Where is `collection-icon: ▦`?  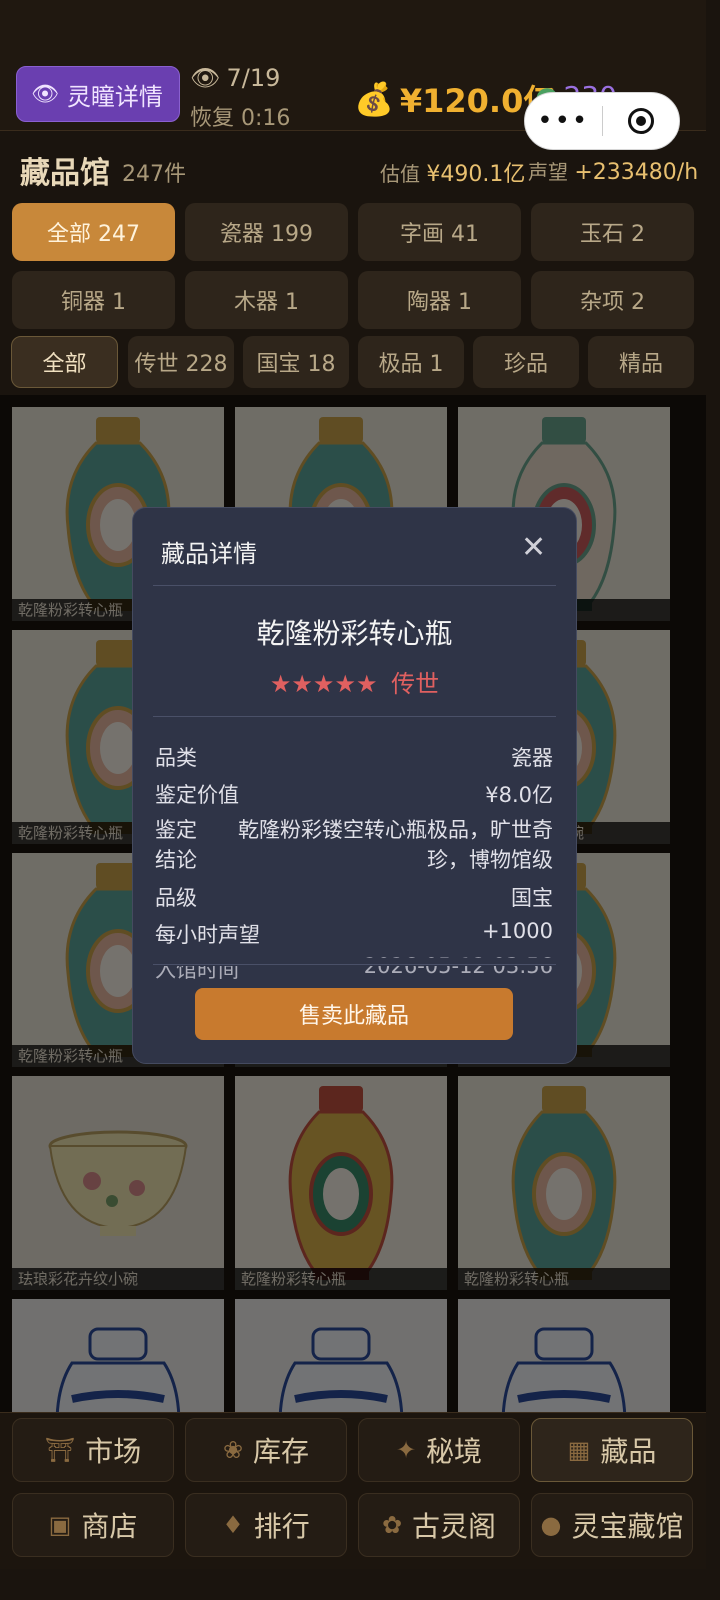 collection-icon: ▦ is located at coordinates (579, 1450).